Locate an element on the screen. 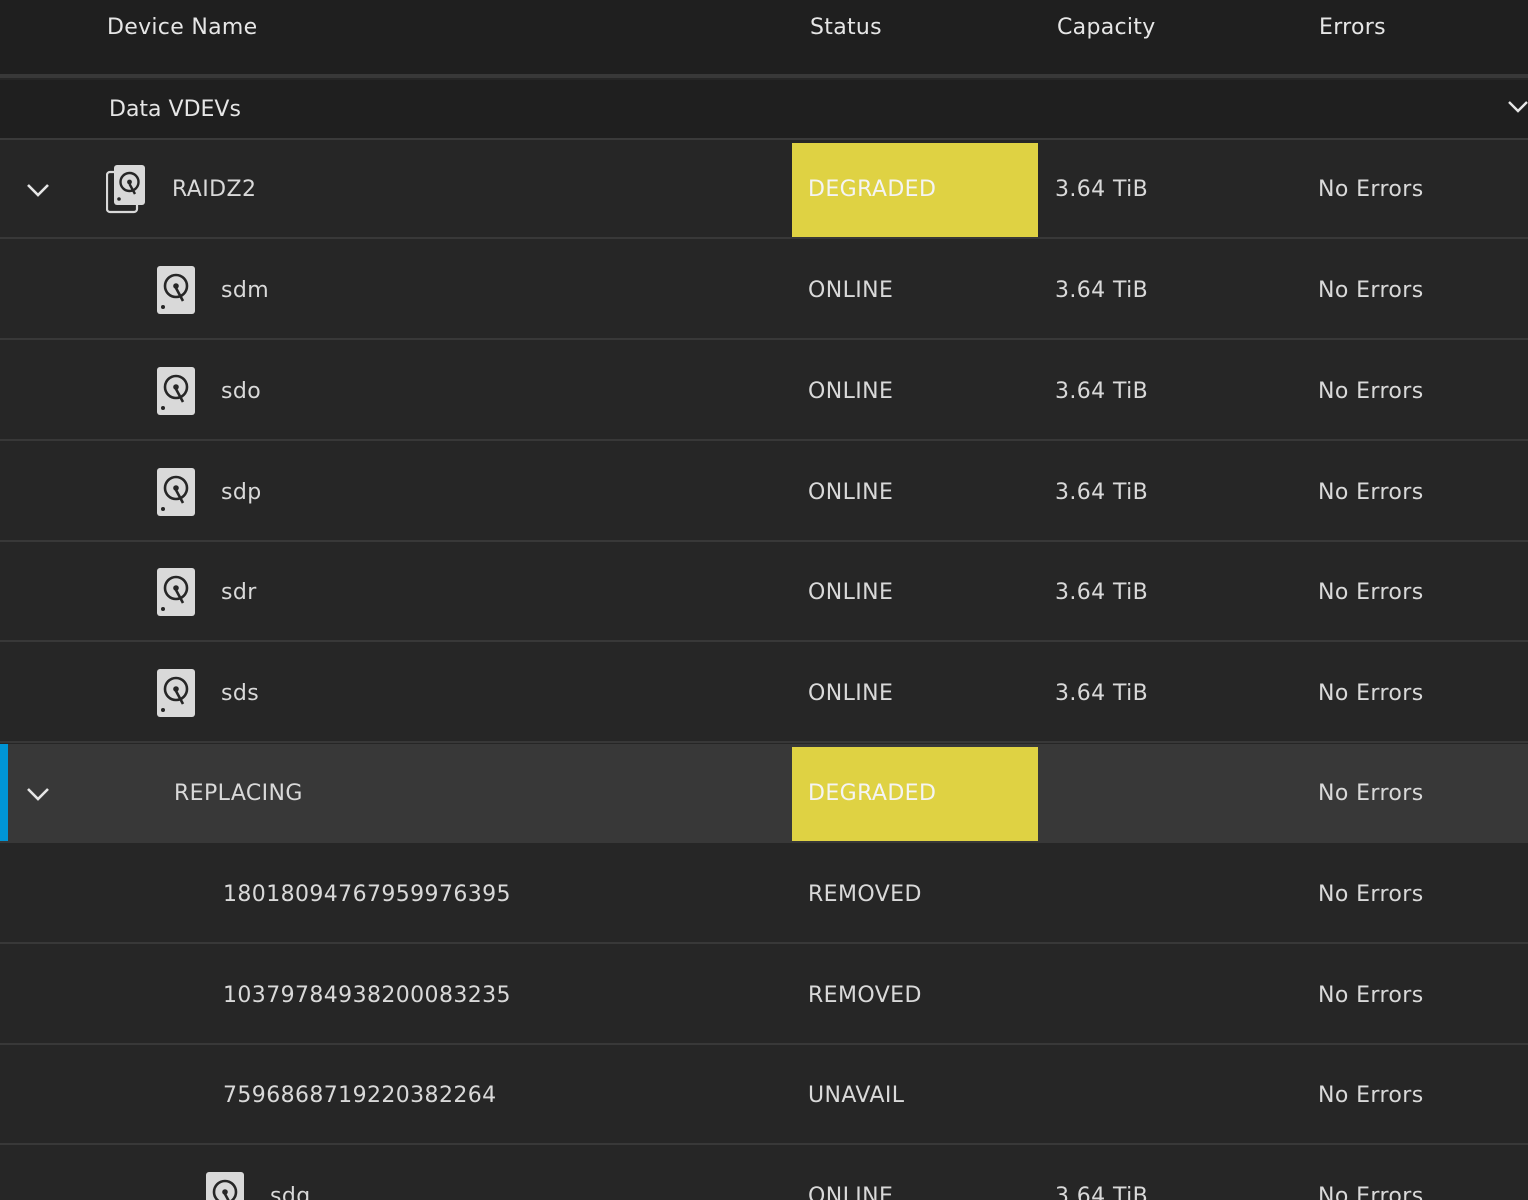  table-row: RAIDZ2 DEGRADED 3.64 TiB No Errors is located at coordinates (764, 189).